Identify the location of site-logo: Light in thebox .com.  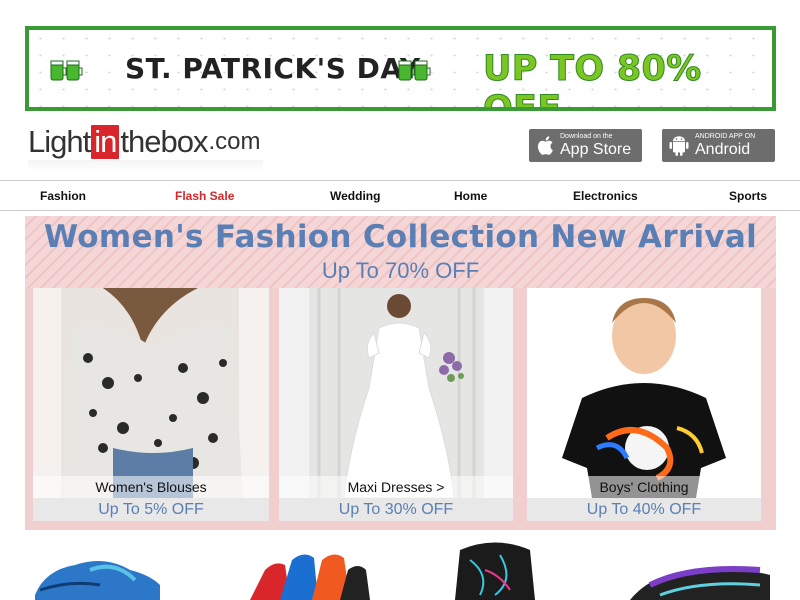
(144, 142).